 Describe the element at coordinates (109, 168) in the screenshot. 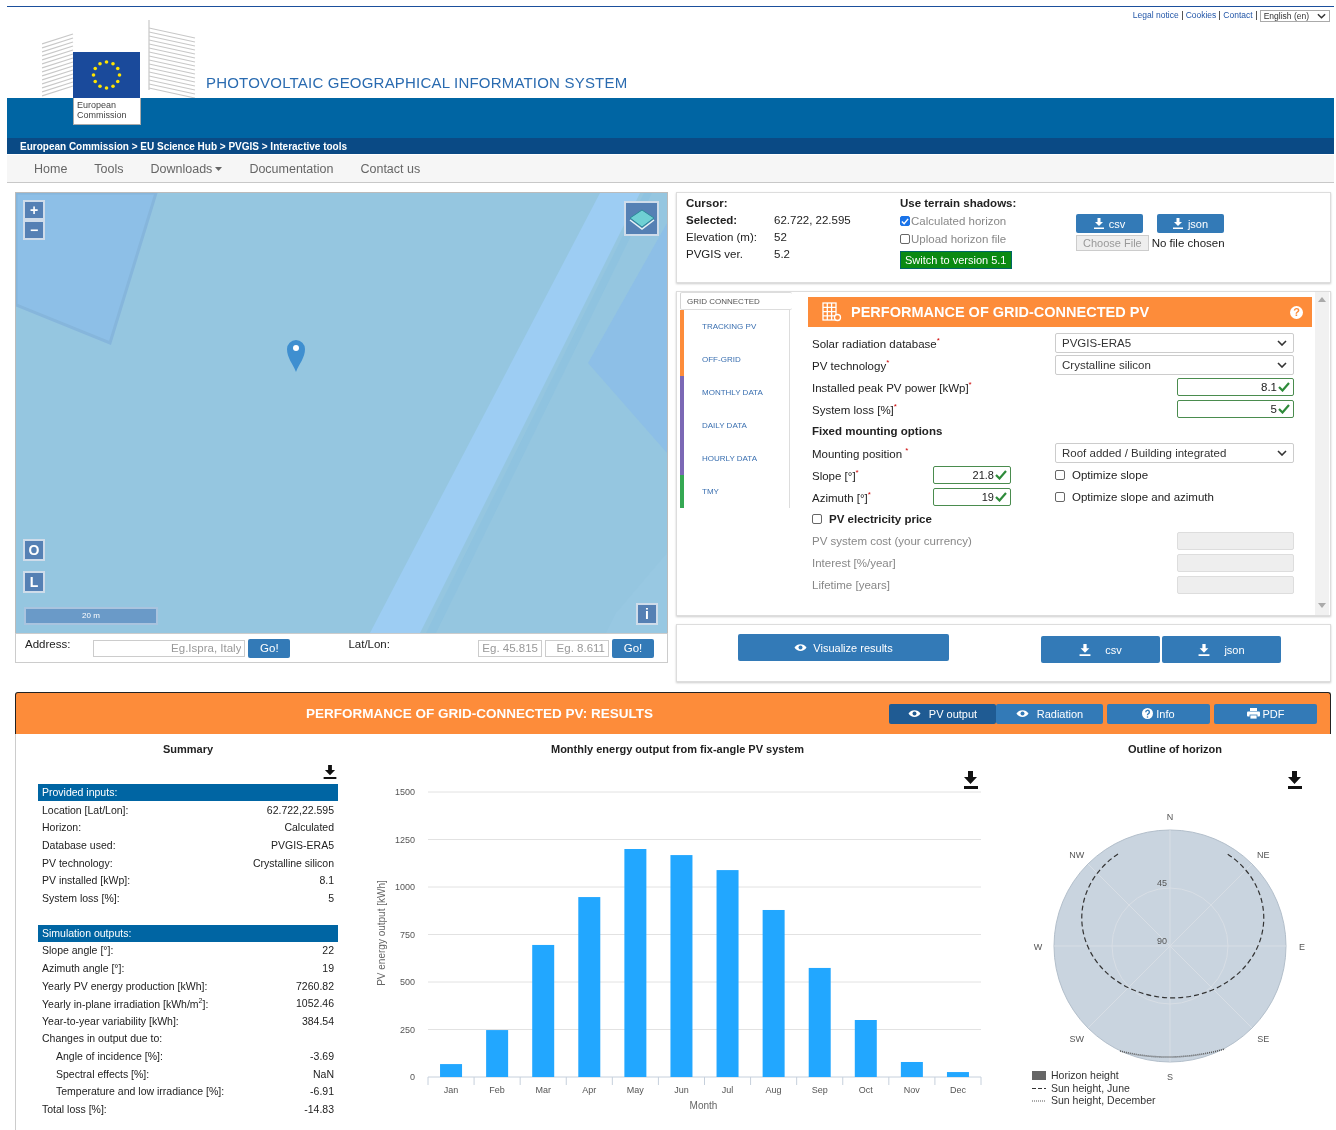

I see `nav-item: Tools` at that location.